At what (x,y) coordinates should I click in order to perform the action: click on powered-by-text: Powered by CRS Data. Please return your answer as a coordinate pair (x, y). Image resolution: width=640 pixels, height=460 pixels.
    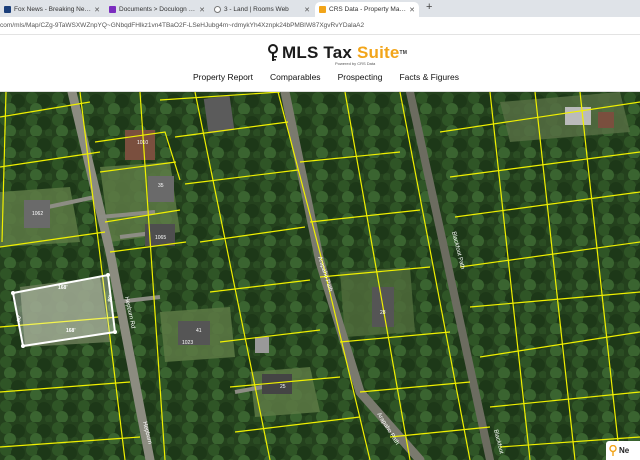
    Looking at the image, I should click on (355, 63).